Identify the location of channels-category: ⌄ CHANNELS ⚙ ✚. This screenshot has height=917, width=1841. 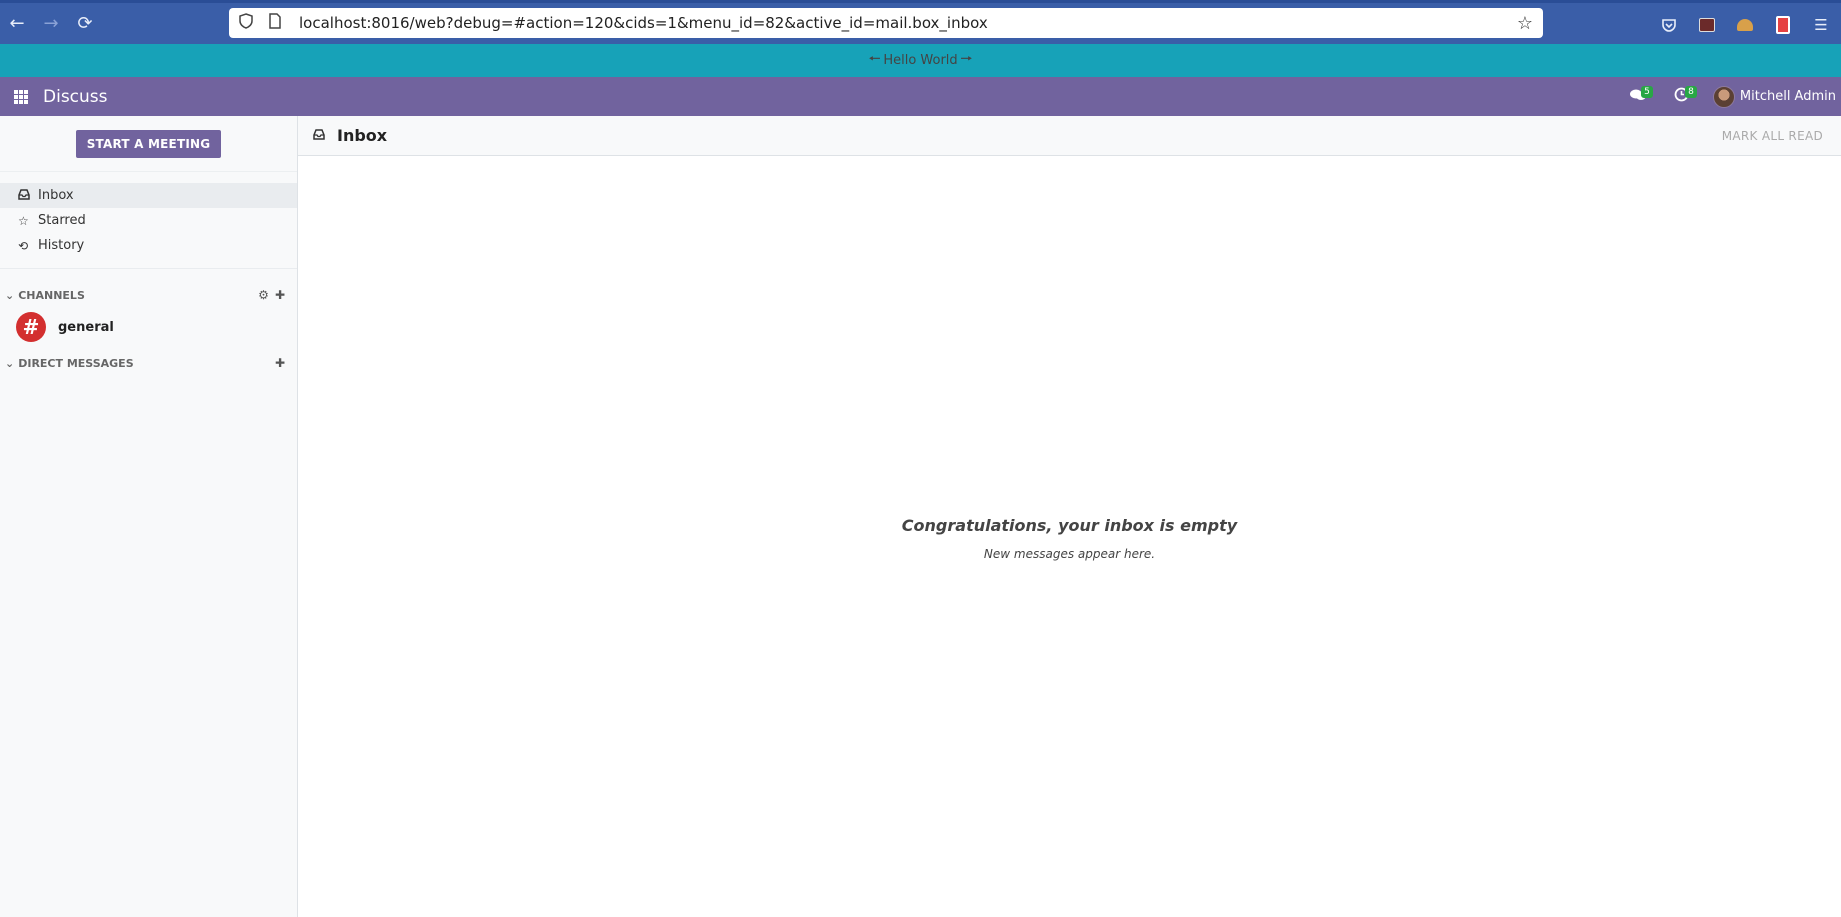
(148, 295).